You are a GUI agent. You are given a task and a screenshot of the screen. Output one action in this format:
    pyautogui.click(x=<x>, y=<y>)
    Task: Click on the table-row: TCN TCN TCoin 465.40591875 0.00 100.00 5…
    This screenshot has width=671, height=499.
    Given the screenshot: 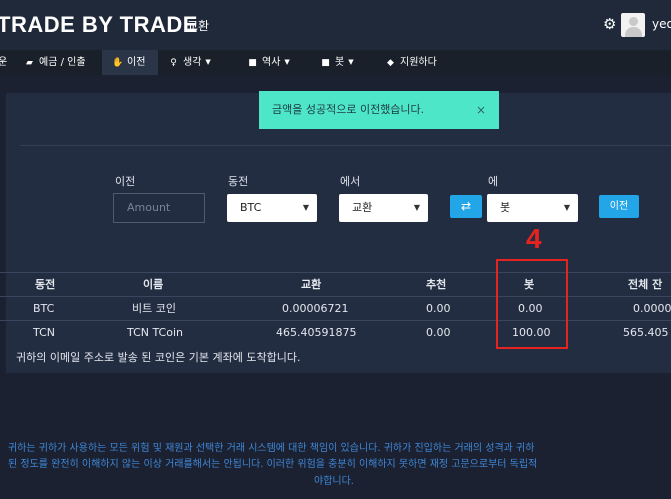 What is the action you would take?
    pyautogui.click(x=335, y=332)
    